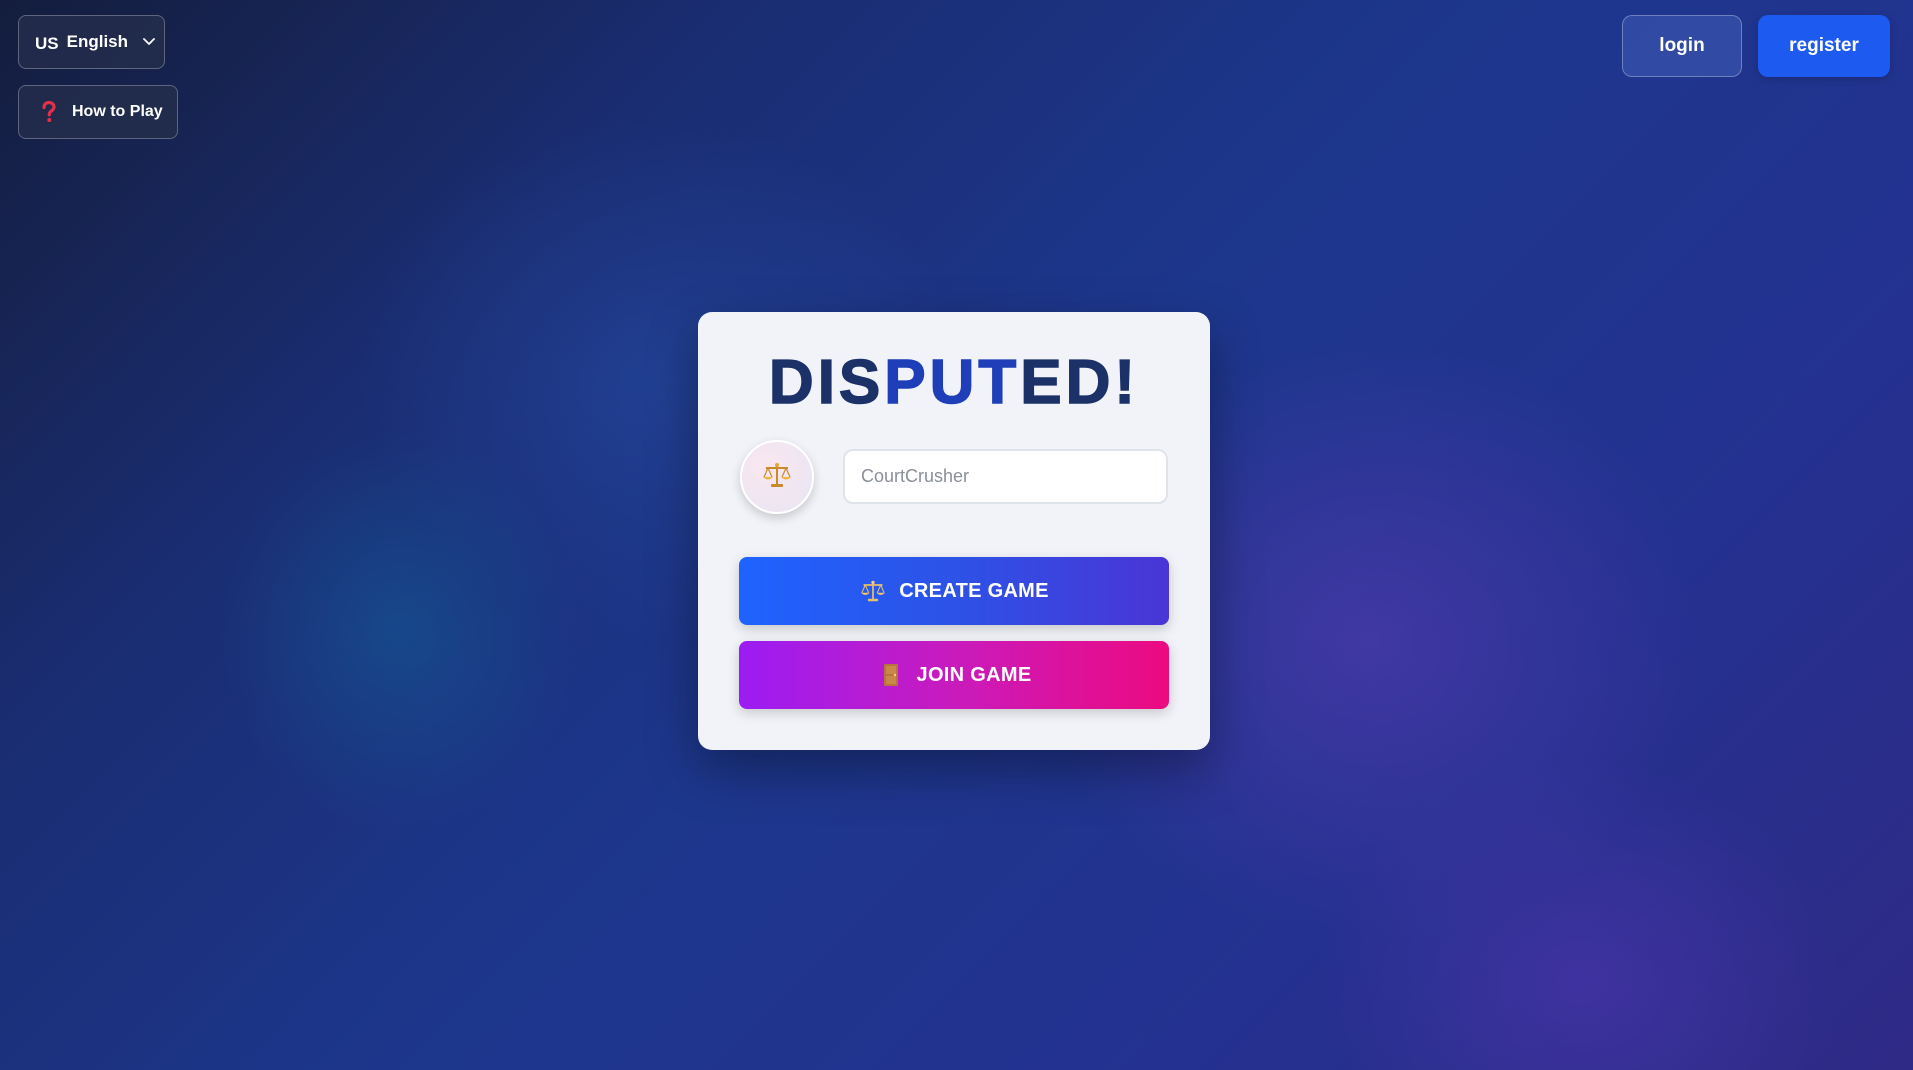 The height and width of the screenshot is (1070, 1913). I want to click on chevron-down-icon, so click(149, 42).